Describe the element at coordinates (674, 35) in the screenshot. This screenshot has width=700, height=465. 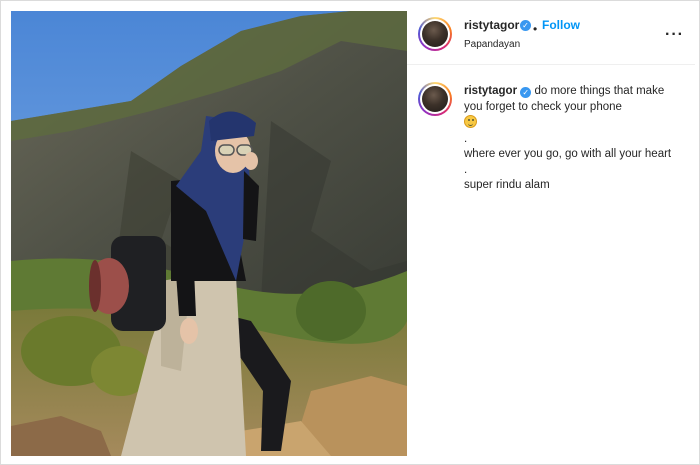
I see `more-options-icon: ···` at that location.